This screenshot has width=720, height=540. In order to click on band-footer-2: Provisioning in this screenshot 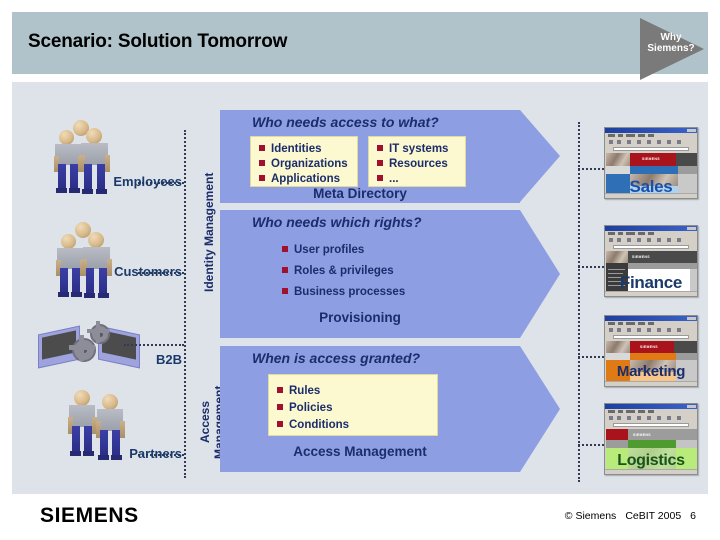, I will do `click(360, 317)`.